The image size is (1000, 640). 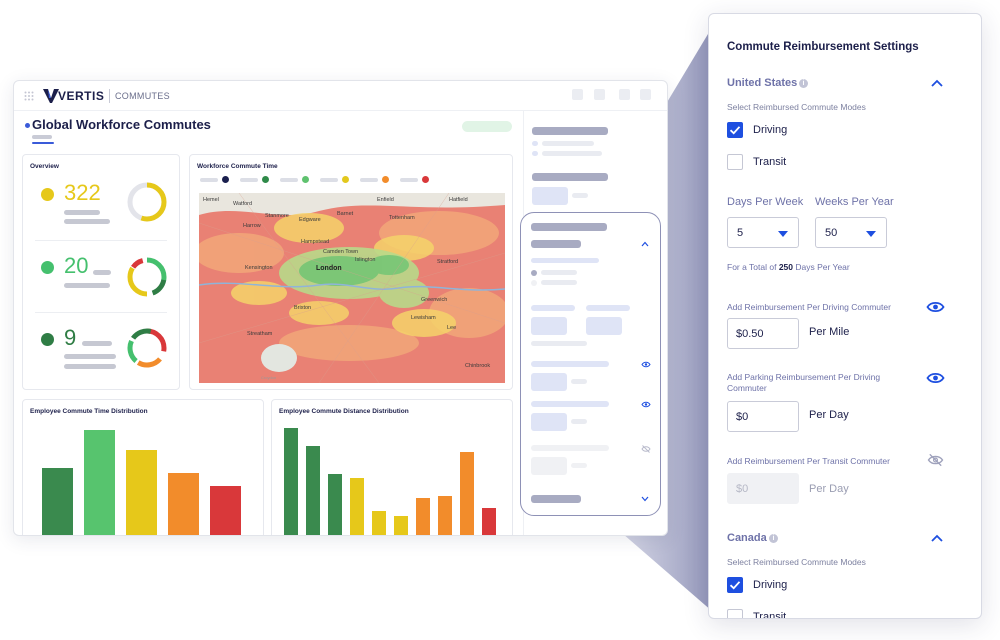 What do you see at coordinates (29, 96) in the screenshot?
I see `apps-grid-icon` at bounding box center [29, 96].